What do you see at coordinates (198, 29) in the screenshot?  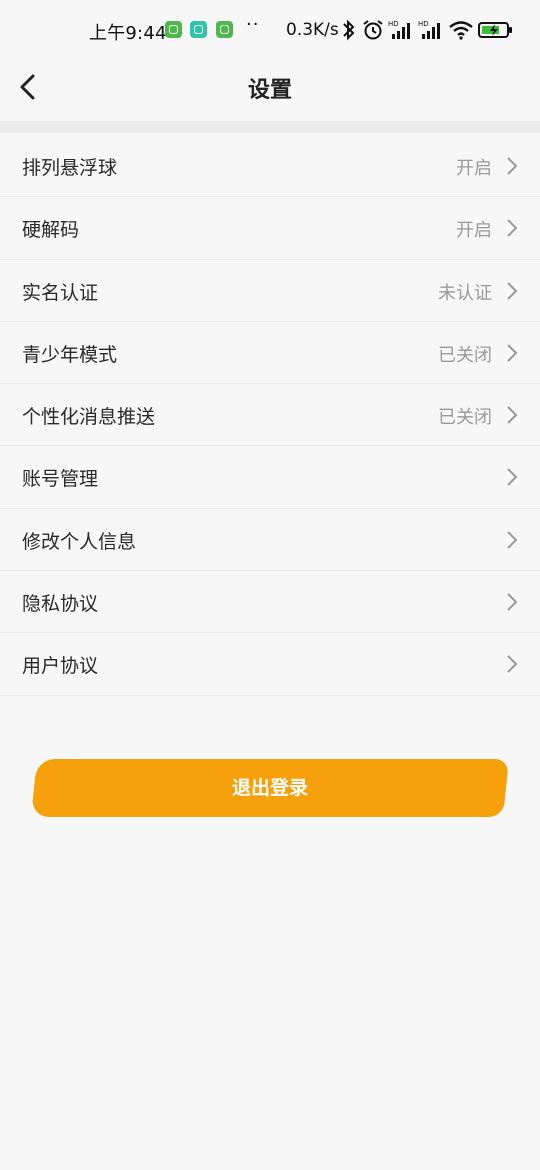 I see `mi-app-icon` at bounding box center [198, 29].